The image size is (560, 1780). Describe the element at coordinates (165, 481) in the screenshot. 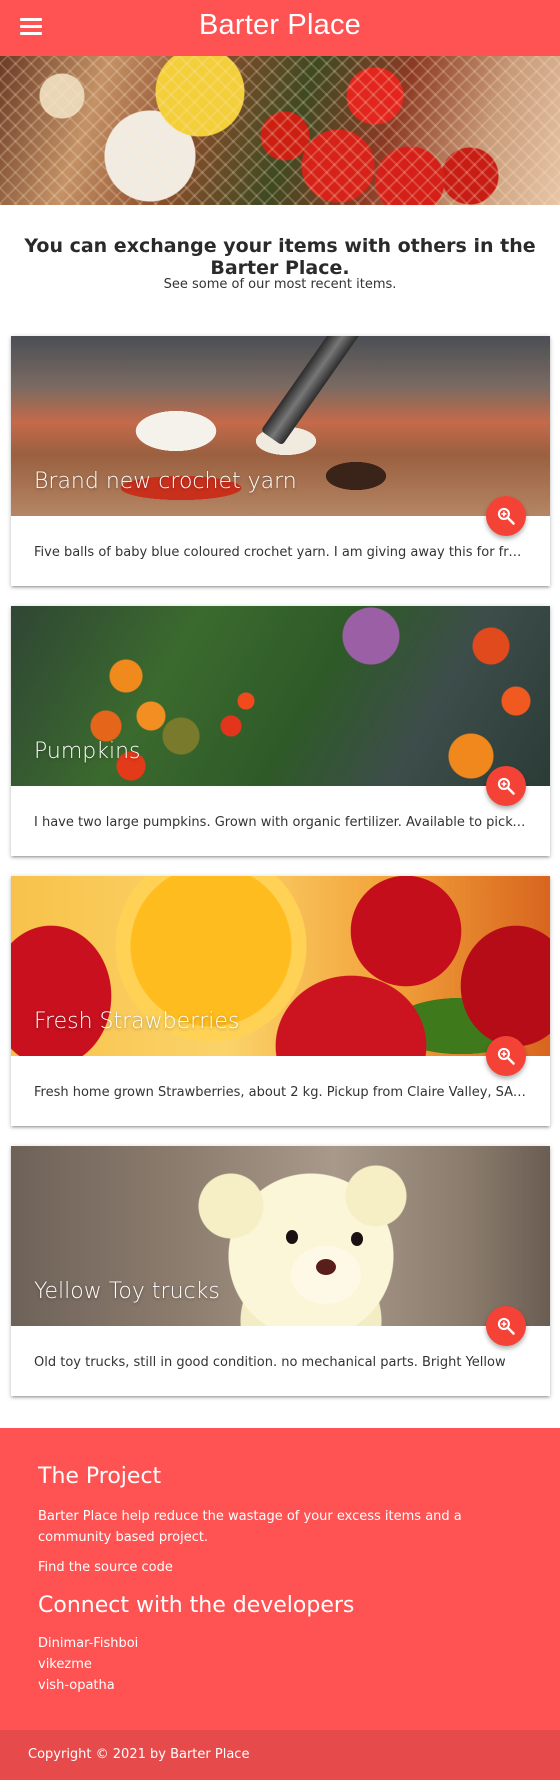

I see `card-title: Brand new crochet yarn` at that location.